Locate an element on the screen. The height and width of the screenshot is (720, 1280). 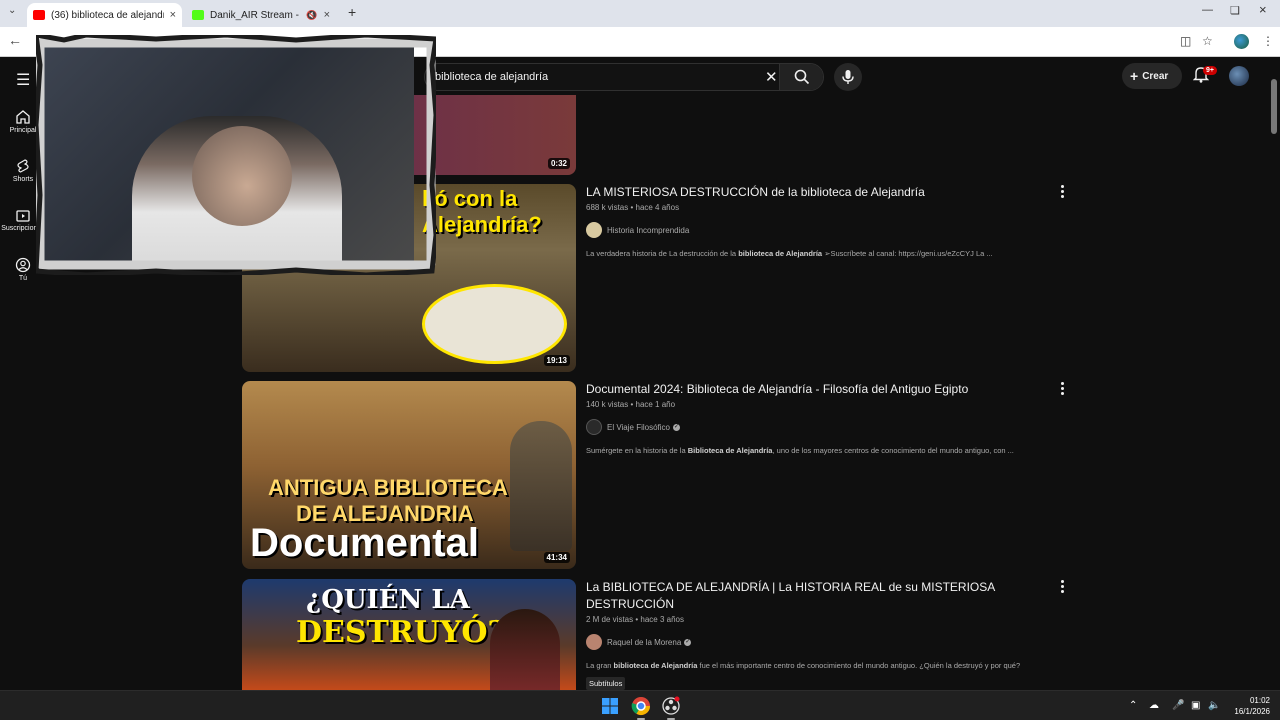
system-clock: 01:02 16/1/2026 is located at coordinates (1246, 706).